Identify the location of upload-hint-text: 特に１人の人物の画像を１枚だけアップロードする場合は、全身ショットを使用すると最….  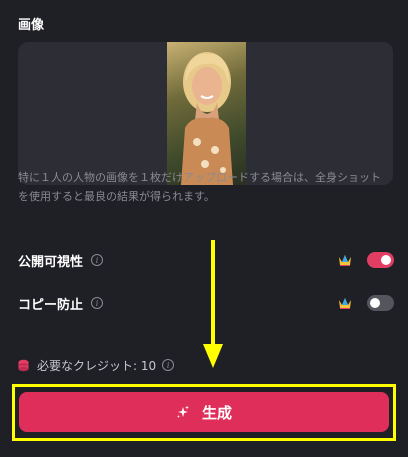
(199, 187).